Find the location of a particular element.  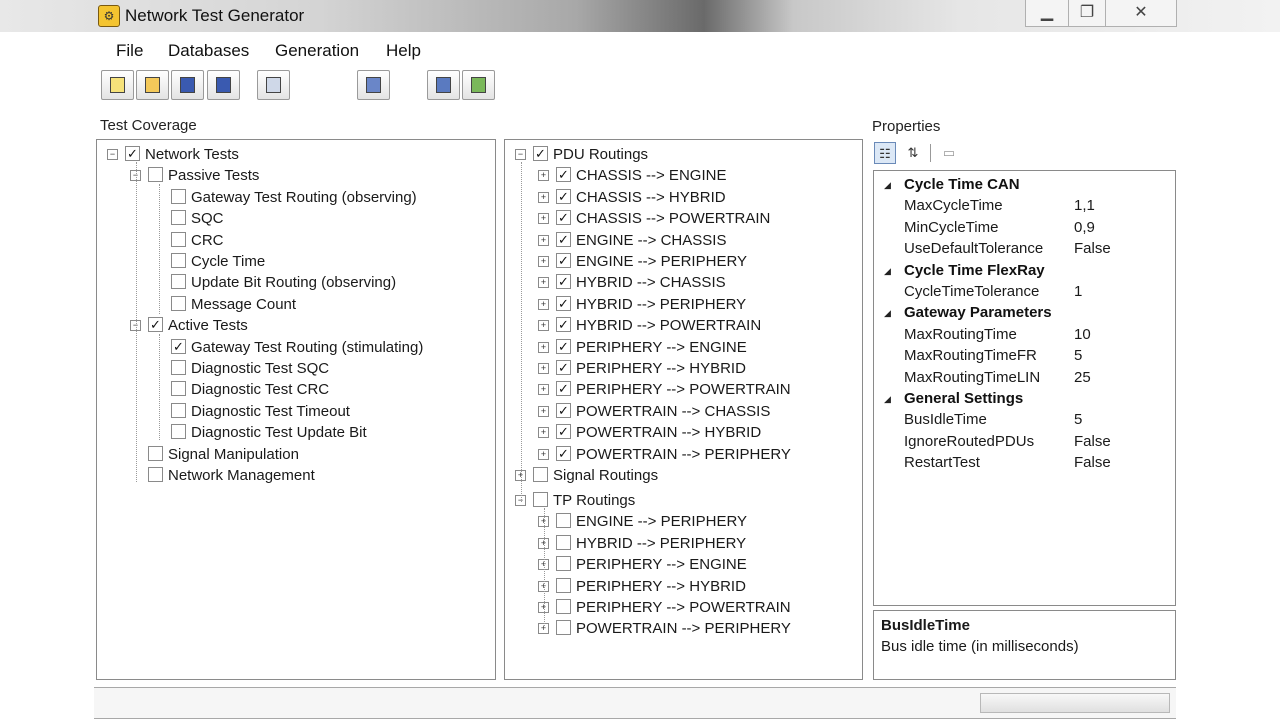

tree-node: + ✓ HYBRID --> CHASSIS is located at coordinates (683, 282).